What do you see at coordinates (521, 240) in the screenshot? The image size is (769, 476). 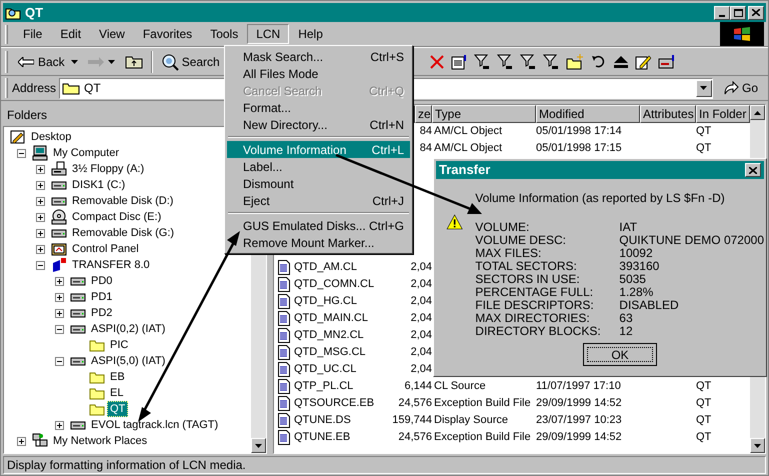 I see `field-label: VOLUME DESC:` at bounding box center [521, 240].